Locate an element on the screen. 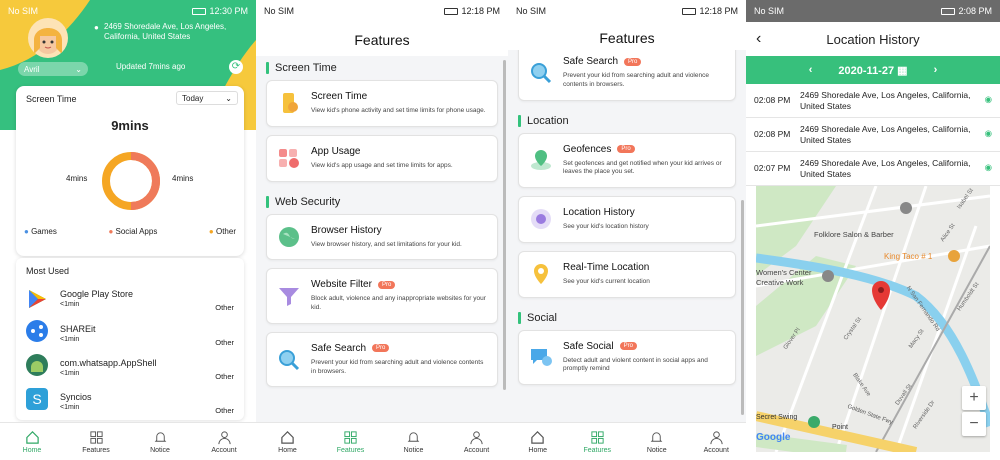 This screenshot has width=1000, height=460. feature-title: Screen Time is located at coordinates (339, 96).